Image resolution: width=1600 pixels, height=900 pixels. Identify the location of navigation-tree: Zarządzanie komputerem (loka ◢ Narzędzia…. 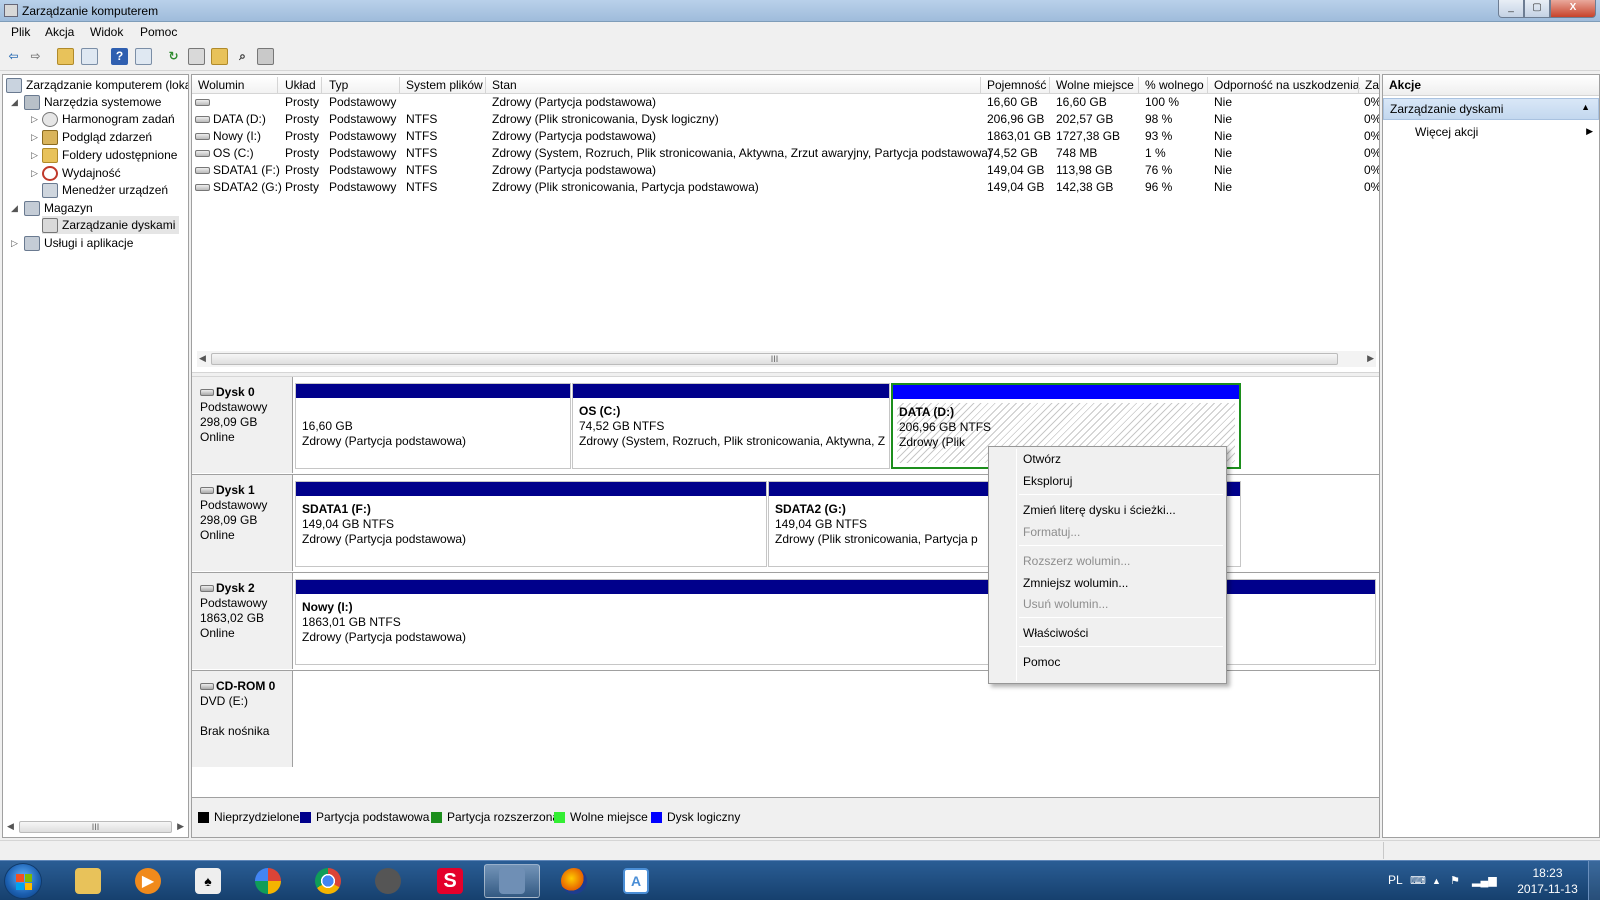
(95, 456).